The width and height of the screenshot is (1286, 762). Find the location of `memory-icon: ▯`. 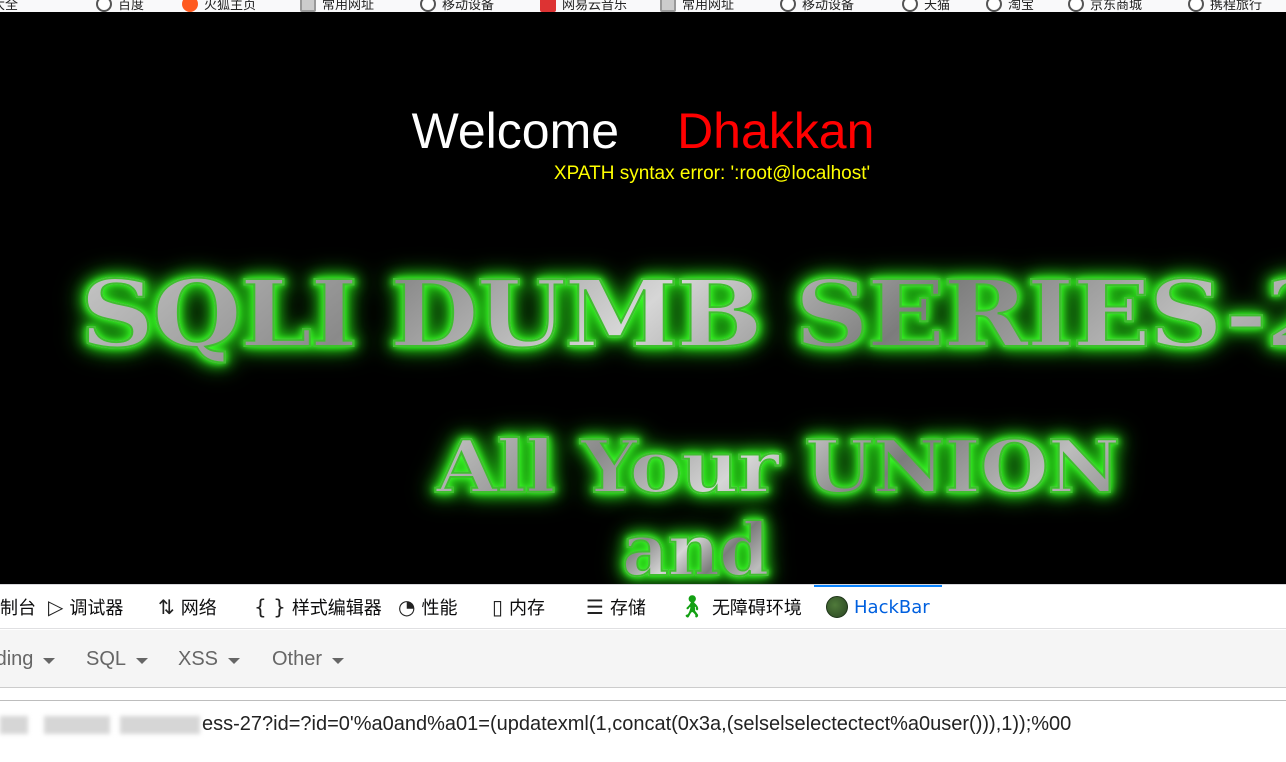

memory-icon: ▯ is located at coordinates (498, 607).